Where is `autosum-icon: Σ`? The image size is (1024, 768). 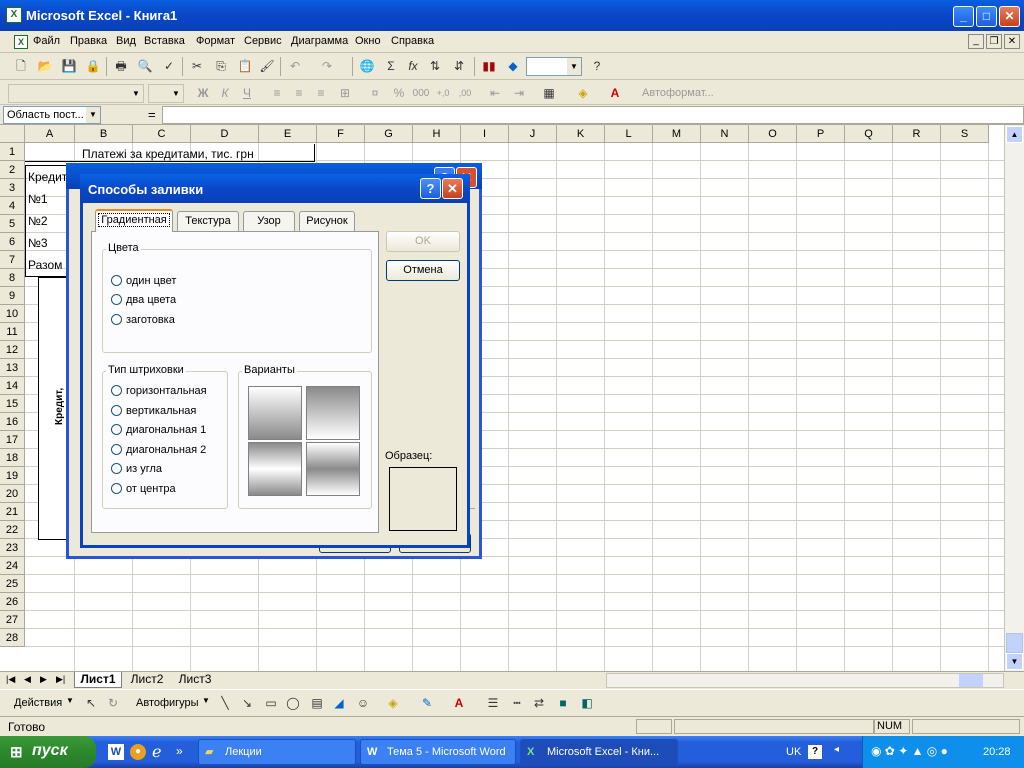 autosum-icon: Σ is located at coordinates (391, 66).